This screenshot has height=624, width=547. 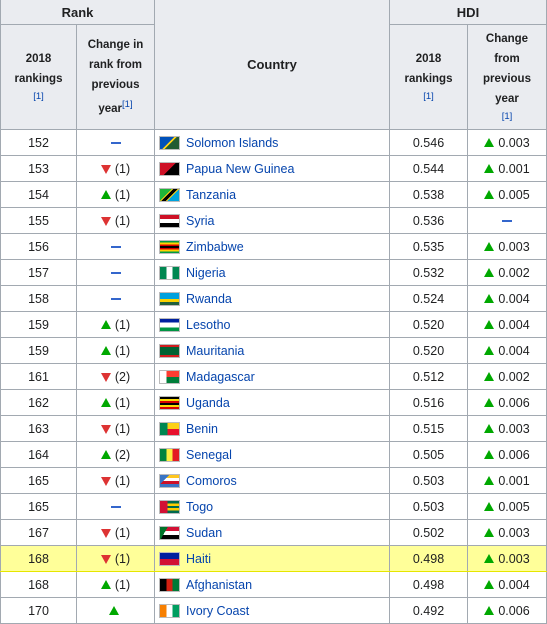 What do you see at coordinates (169, 194) in the screenshot?
I see `tanzania-flag-icon` at bounding box center [169, 194].